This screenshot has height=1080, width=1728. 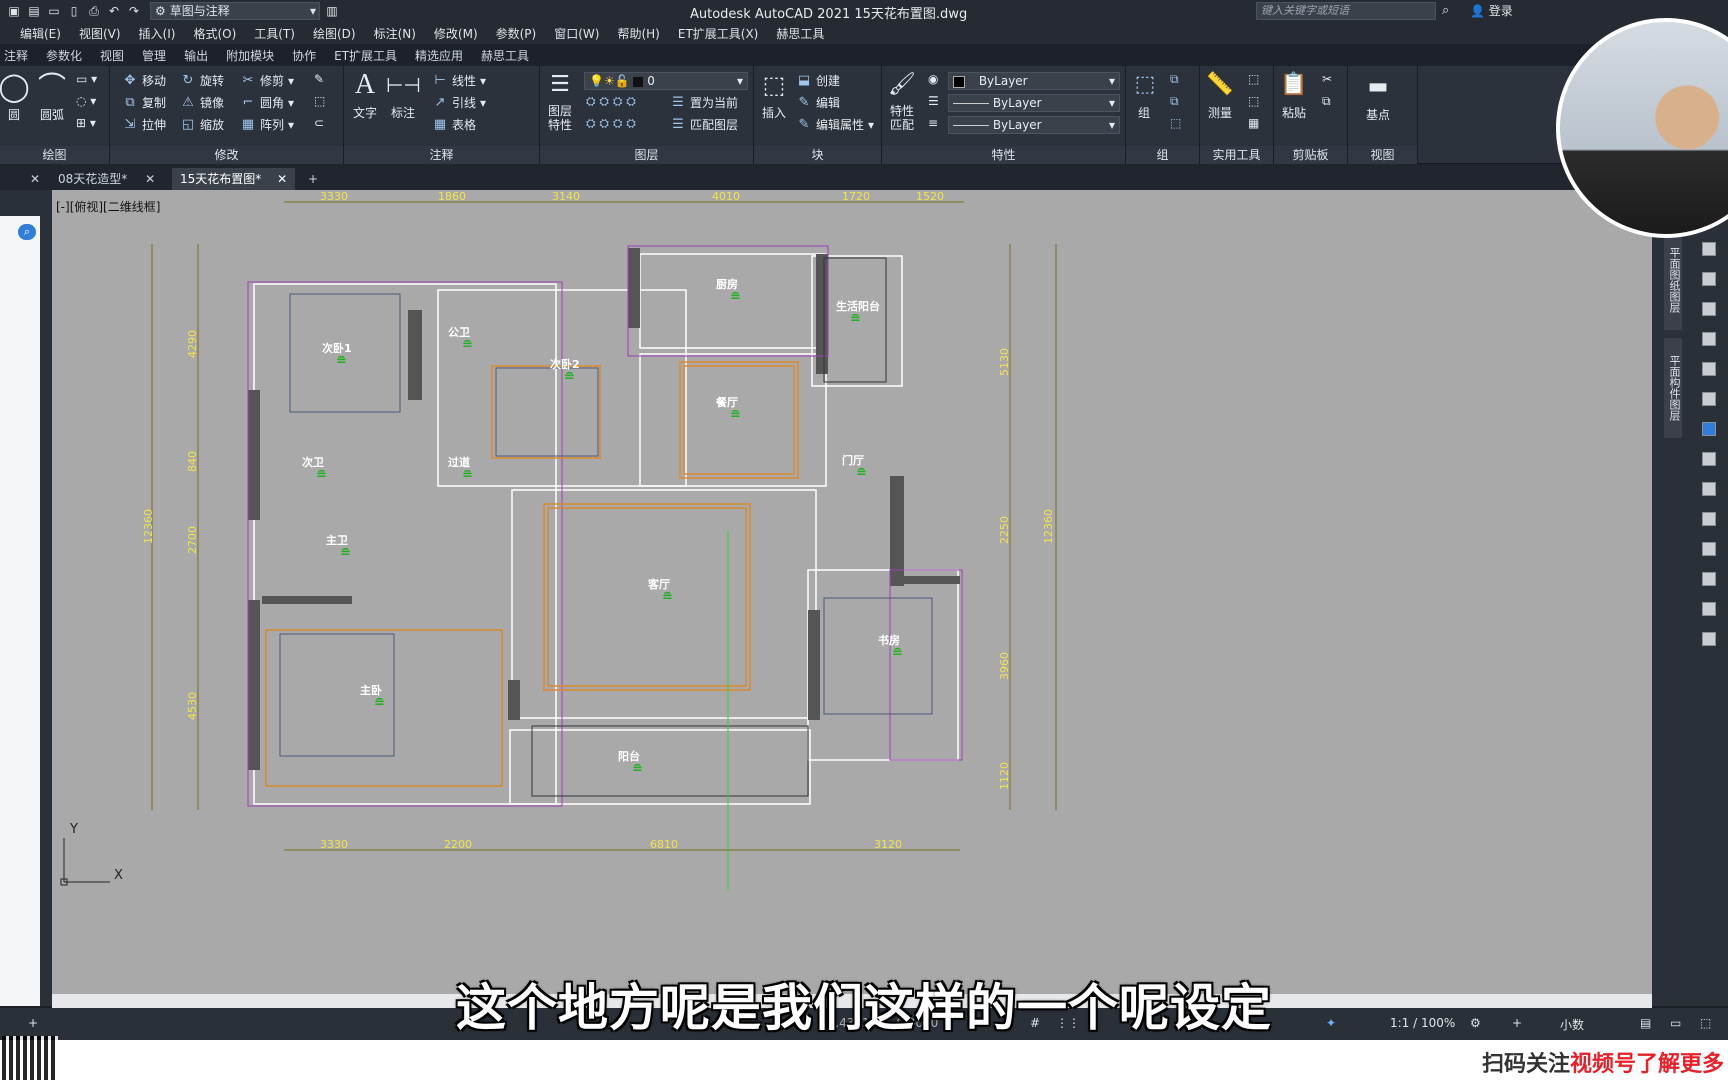 What do you see at coordinates (1331, 1023) in the screenshot?
I see `annotation-scale-icon: ✦` at bounding box center [1331, 1023].